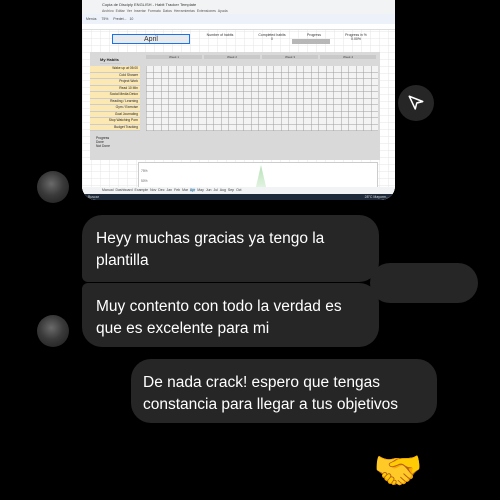 The image size is (500, 500). I want to click on menu-item: Ayuda, so click(222, 11).